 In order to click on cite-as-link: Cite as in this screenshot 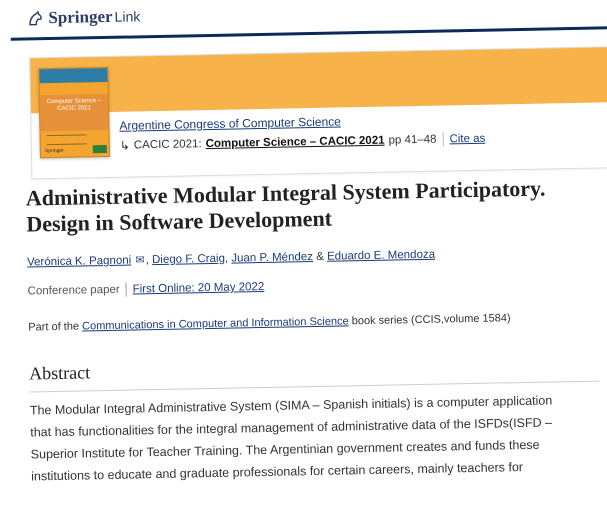, I will do `click(467, 139)`.